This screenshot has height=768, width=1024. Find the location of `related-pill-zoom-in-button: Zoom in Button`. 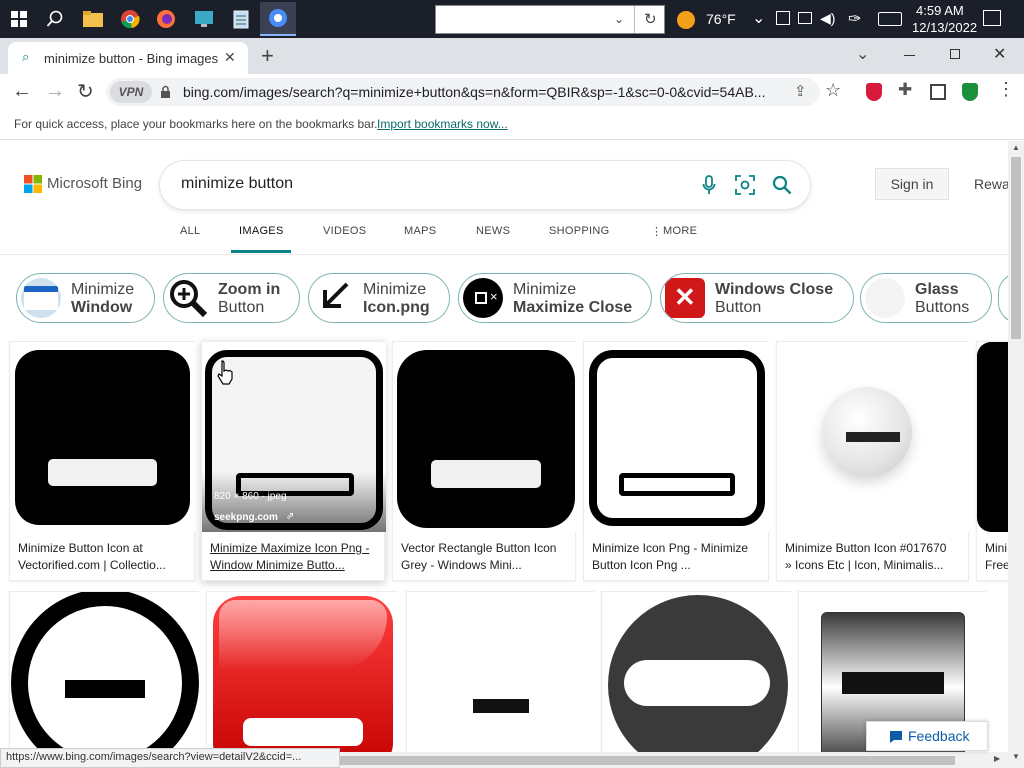

related-pill-zoom-in-button: Zoom in Button is located at coordinates (231, 298).